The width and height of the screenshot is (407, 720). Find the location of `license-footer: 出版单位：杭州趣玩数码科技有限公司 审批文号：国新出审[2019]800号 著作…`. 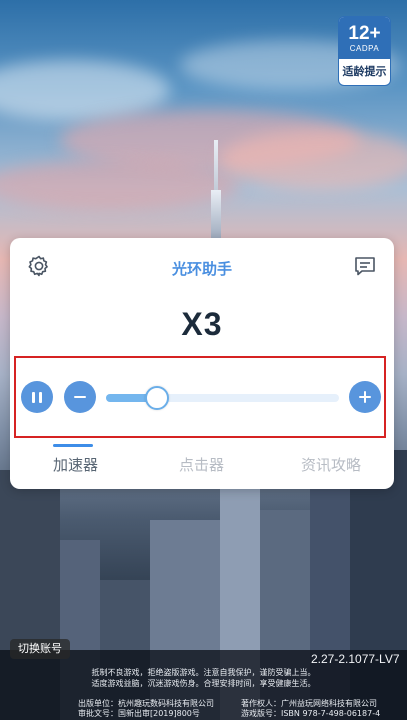

license-footer: 出版单位：杭州趣玩数码科技有限公司 审批文号：国新出审[2019]800号 著作… is located at coordinates (229, 709).